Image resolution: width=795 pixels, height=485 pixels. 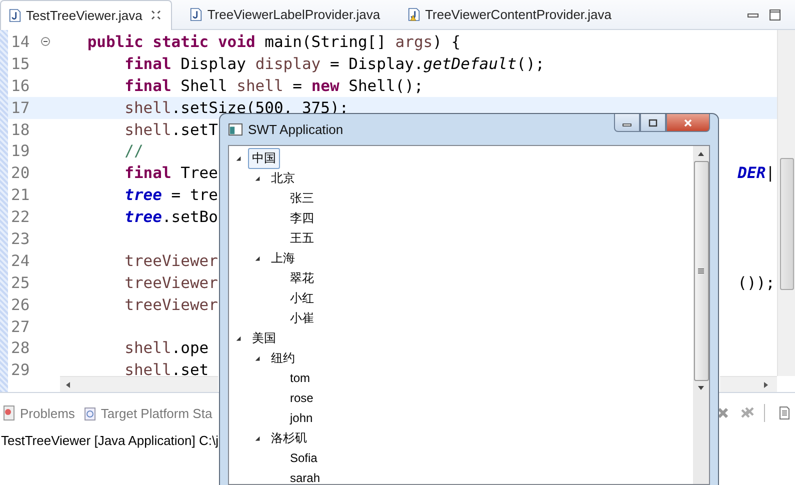 I want to click on line-number: 29, so click(x=20, y=370).